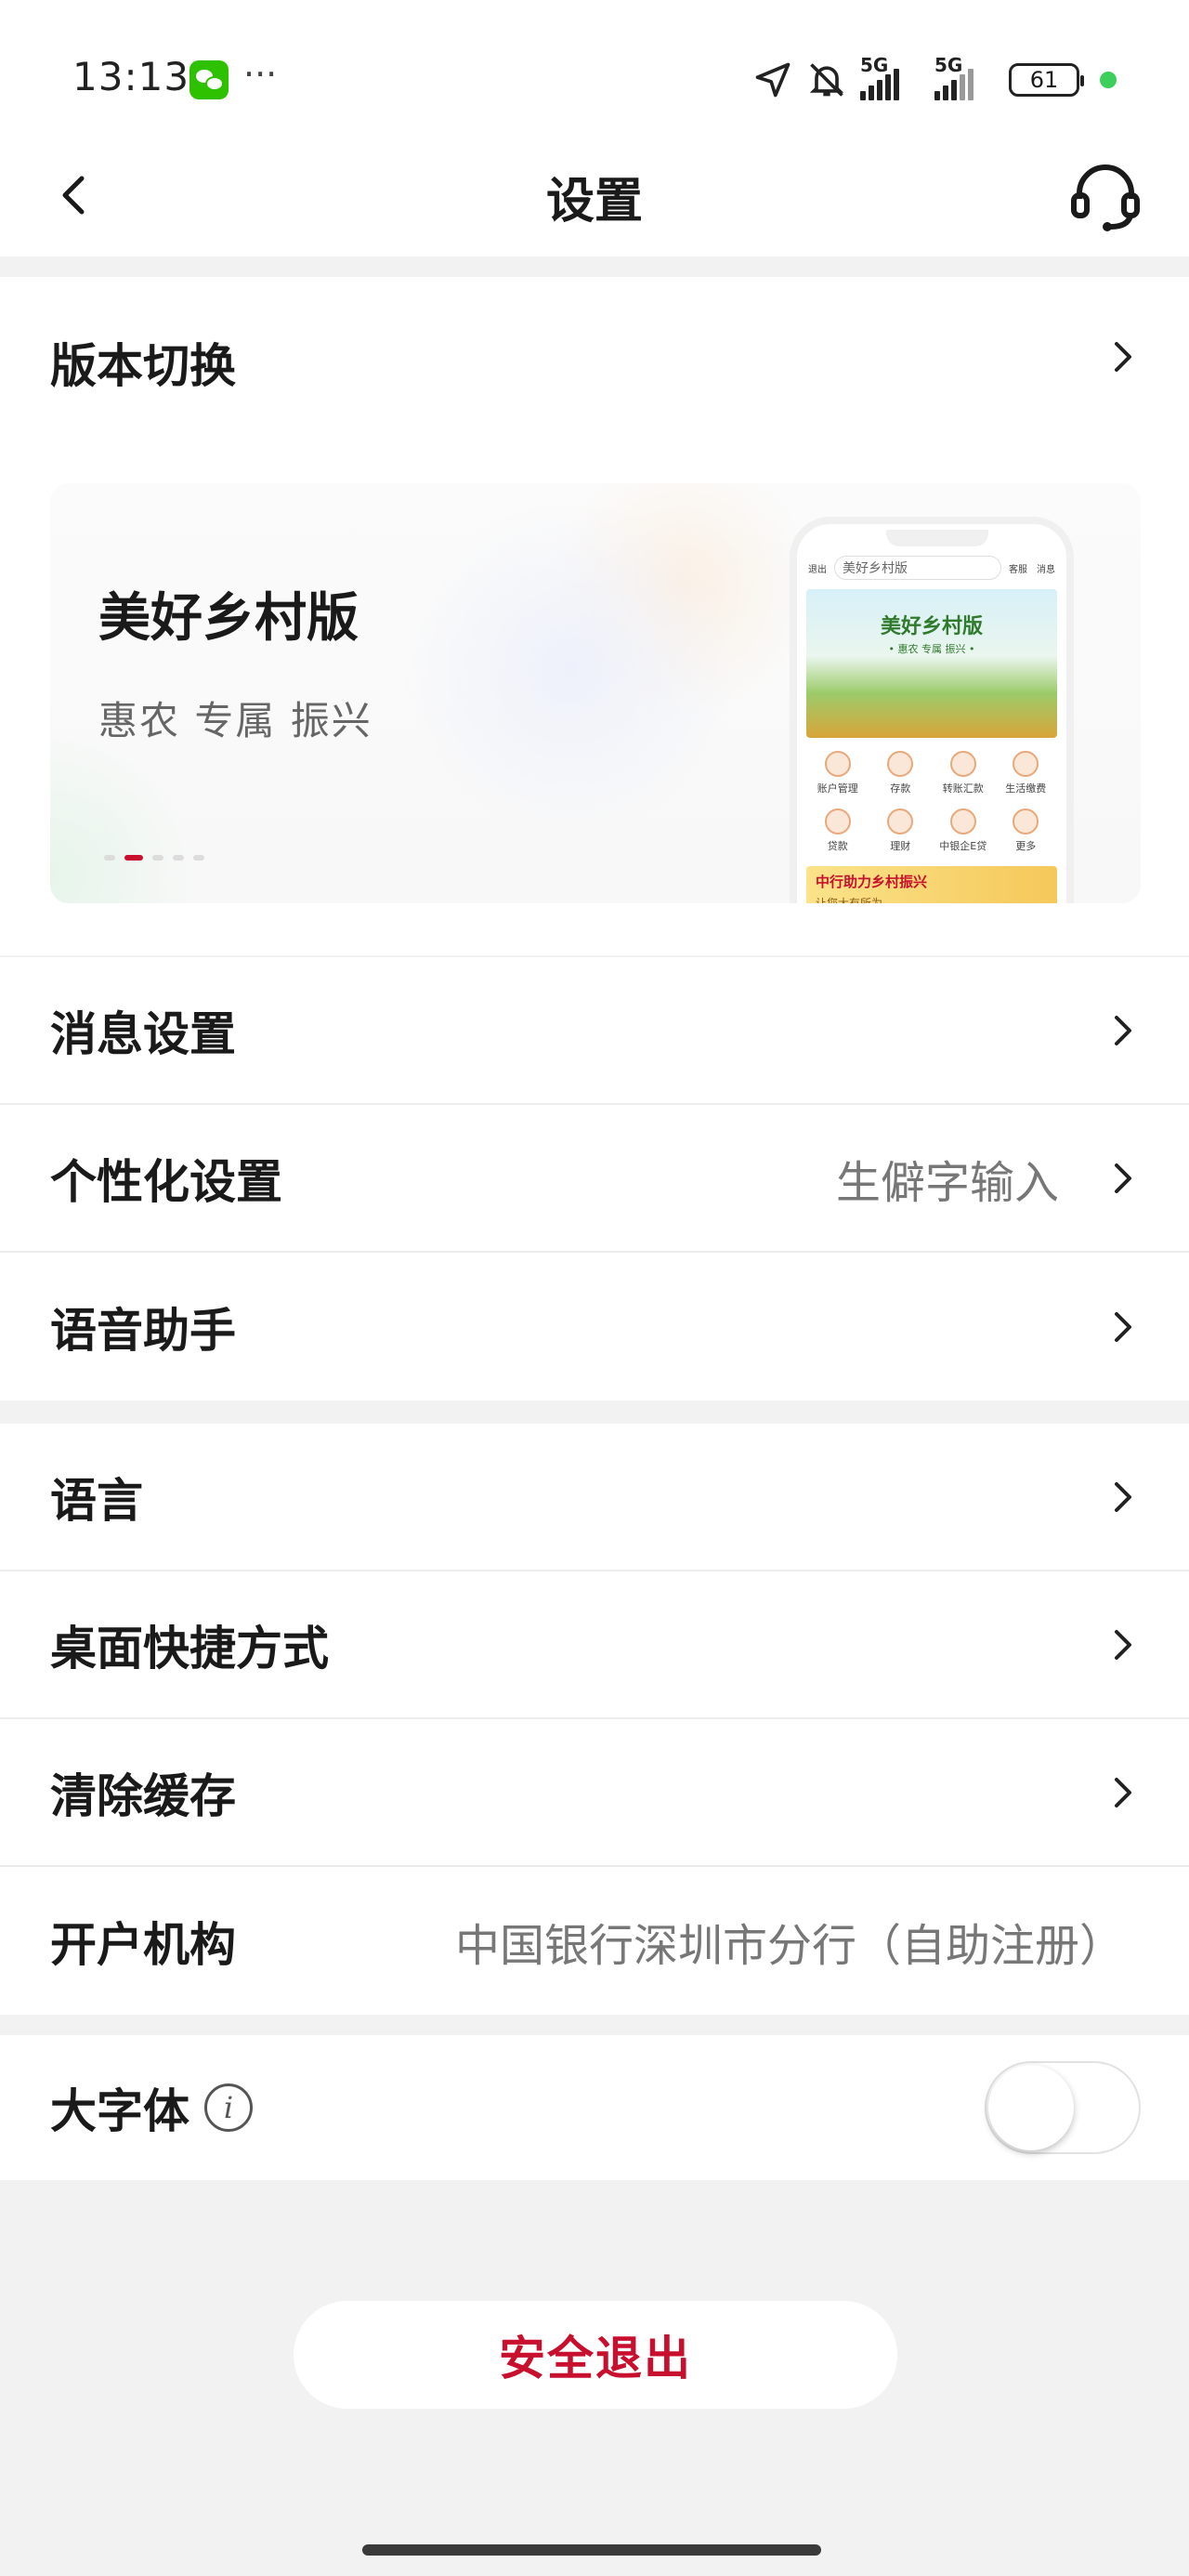 The width and height of the screenshot is (1189, 2576). Describe the element at coordinates (948, 65) in the screenshot. I see `signal-2-label: 5G` at that location.